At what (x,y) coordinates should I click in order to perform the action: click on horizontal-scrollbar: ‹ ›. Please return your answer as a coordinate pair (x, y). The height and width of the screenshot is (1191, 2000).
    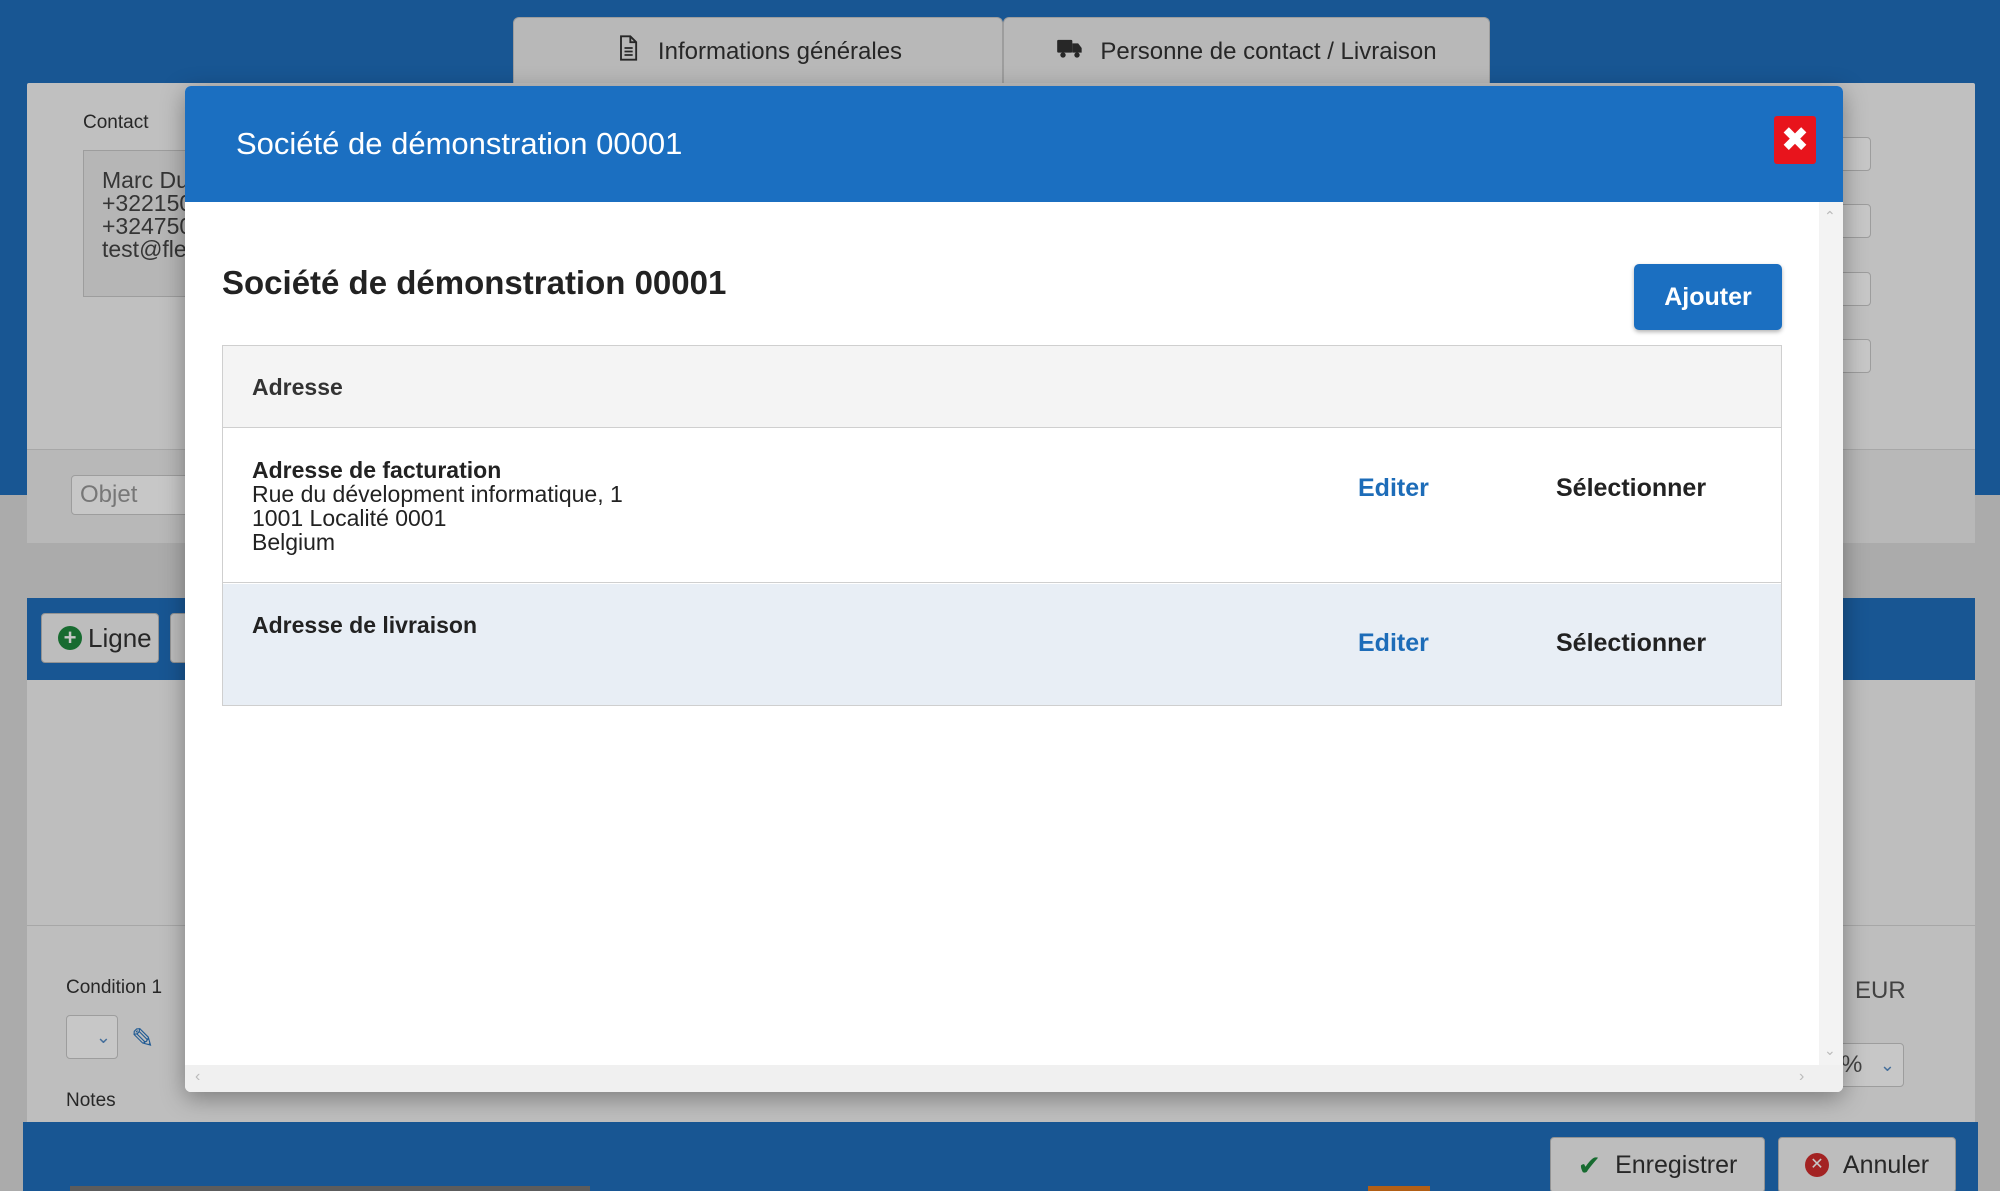
    Looking at the image, I should click on (1014, 1078).